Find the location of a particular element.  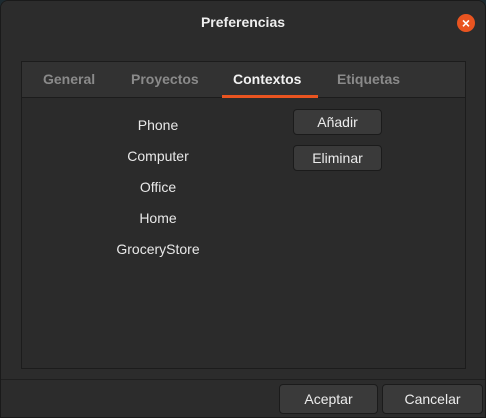

list-item: Computer is located at coordinates (158, 156).